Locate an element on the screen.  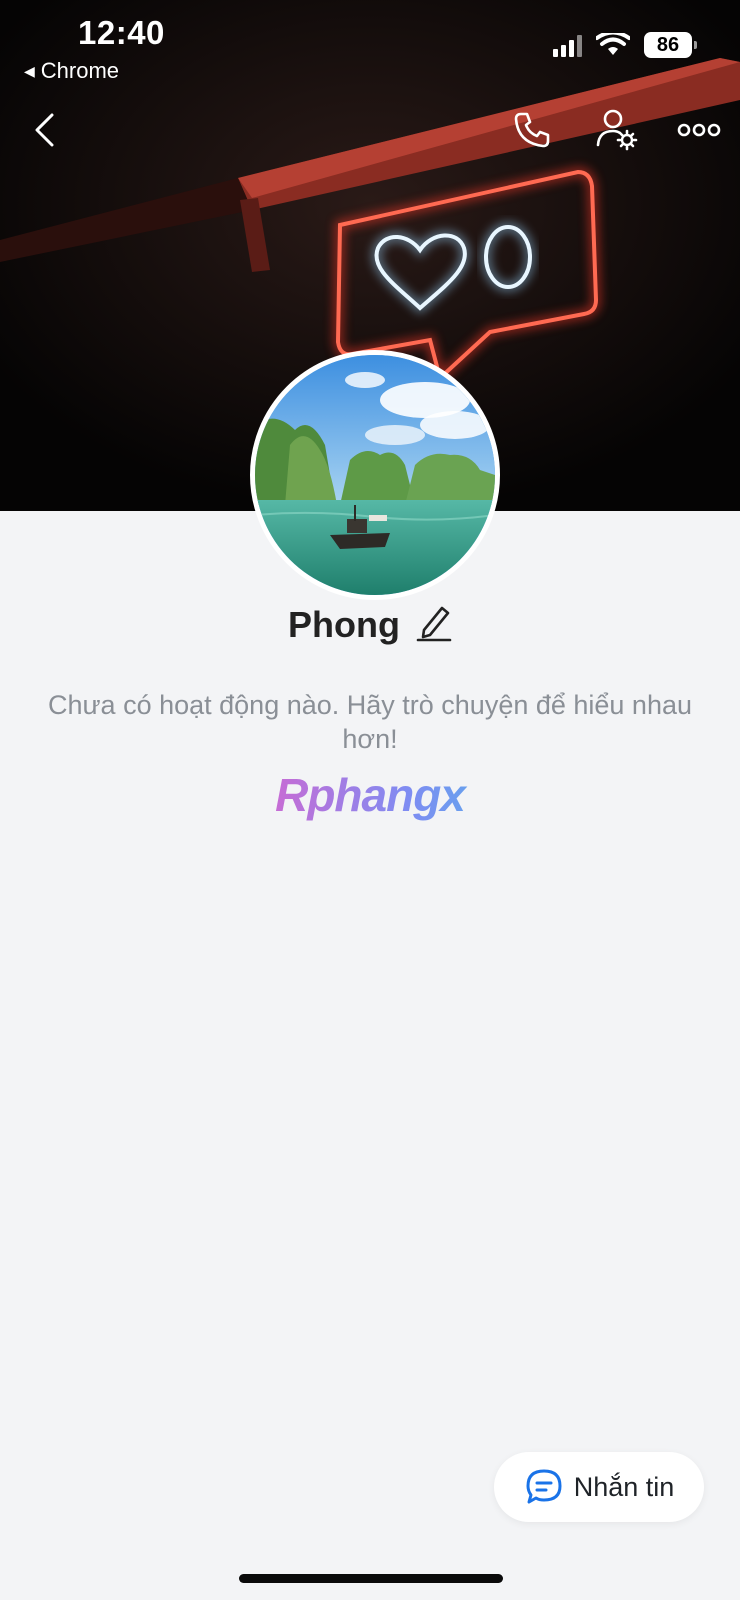
user-settings-button is located at coordinates (617, 129).